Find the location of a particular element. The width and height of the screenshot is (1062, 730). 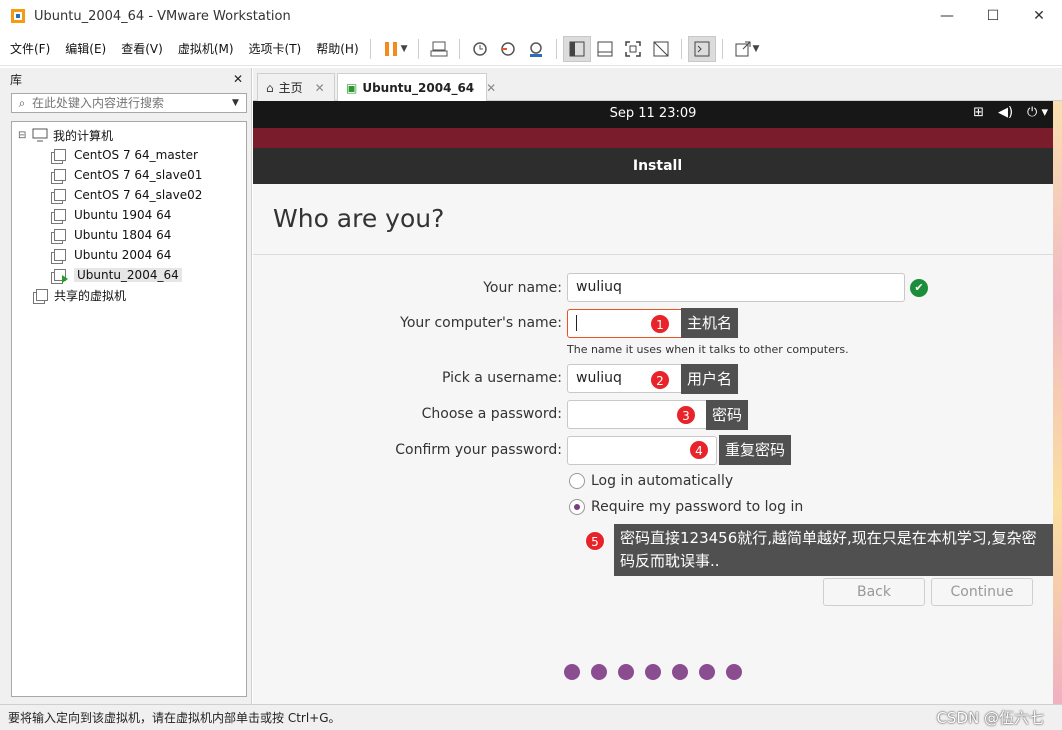

tree-vm-item: Ubuntu 1804 64 is located at coordinates (129, 235).